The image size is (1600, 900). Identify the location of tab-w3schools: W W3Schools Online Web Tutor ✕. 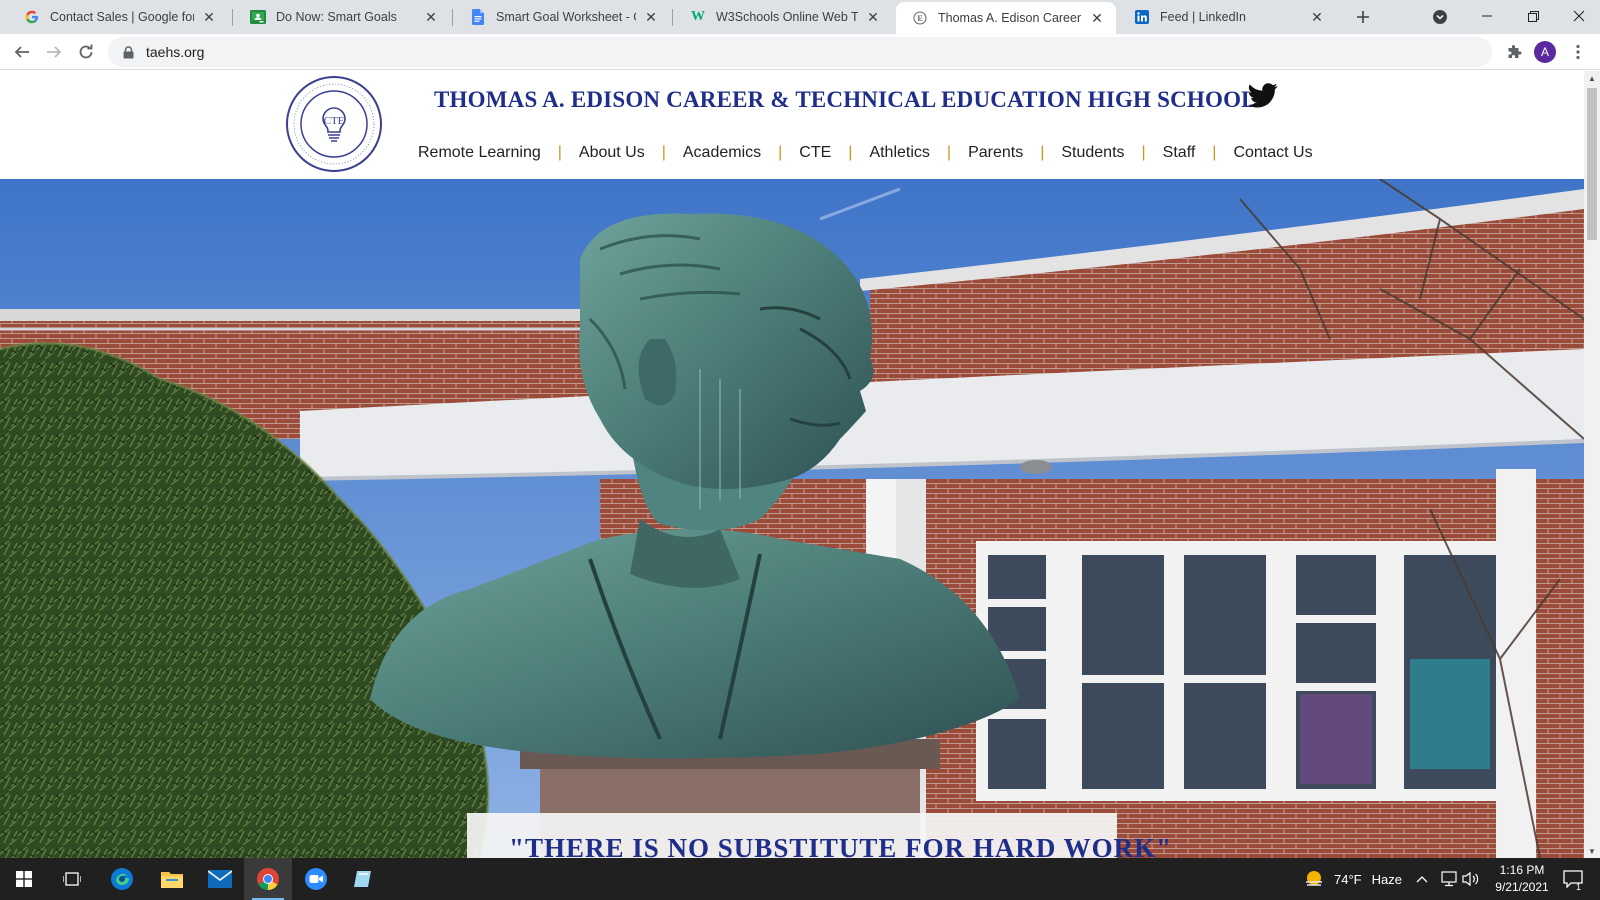
(783, 17).